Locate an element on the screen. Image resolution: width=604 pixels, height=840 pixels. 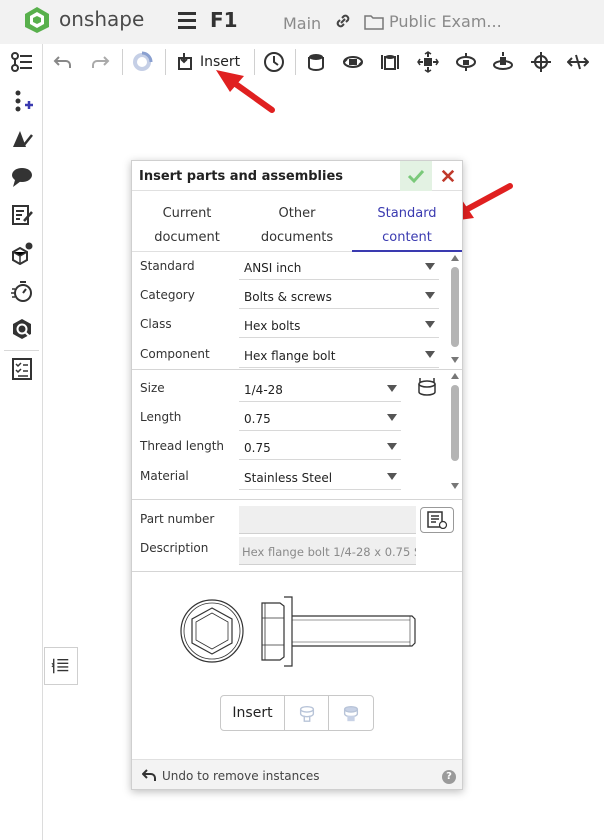
description-field: Hex flange bolt 1/4-28 x 0.75 S is located at coordinates (327, 551).